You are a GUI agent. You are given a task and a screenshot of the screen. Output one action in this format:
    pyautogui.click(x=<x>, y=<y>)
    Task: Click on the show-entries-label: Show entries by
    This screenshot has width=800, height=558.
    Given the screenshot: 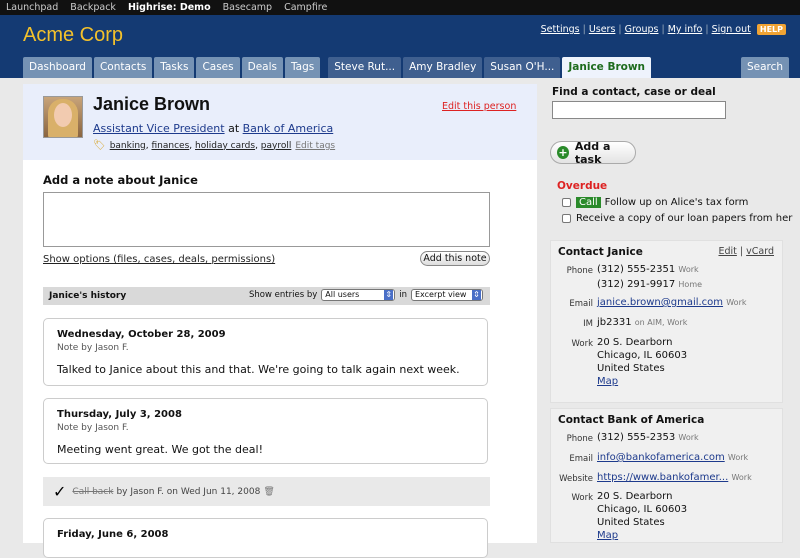 What is the action you would take?
    pyautogui.click(x=283, y=295)
    